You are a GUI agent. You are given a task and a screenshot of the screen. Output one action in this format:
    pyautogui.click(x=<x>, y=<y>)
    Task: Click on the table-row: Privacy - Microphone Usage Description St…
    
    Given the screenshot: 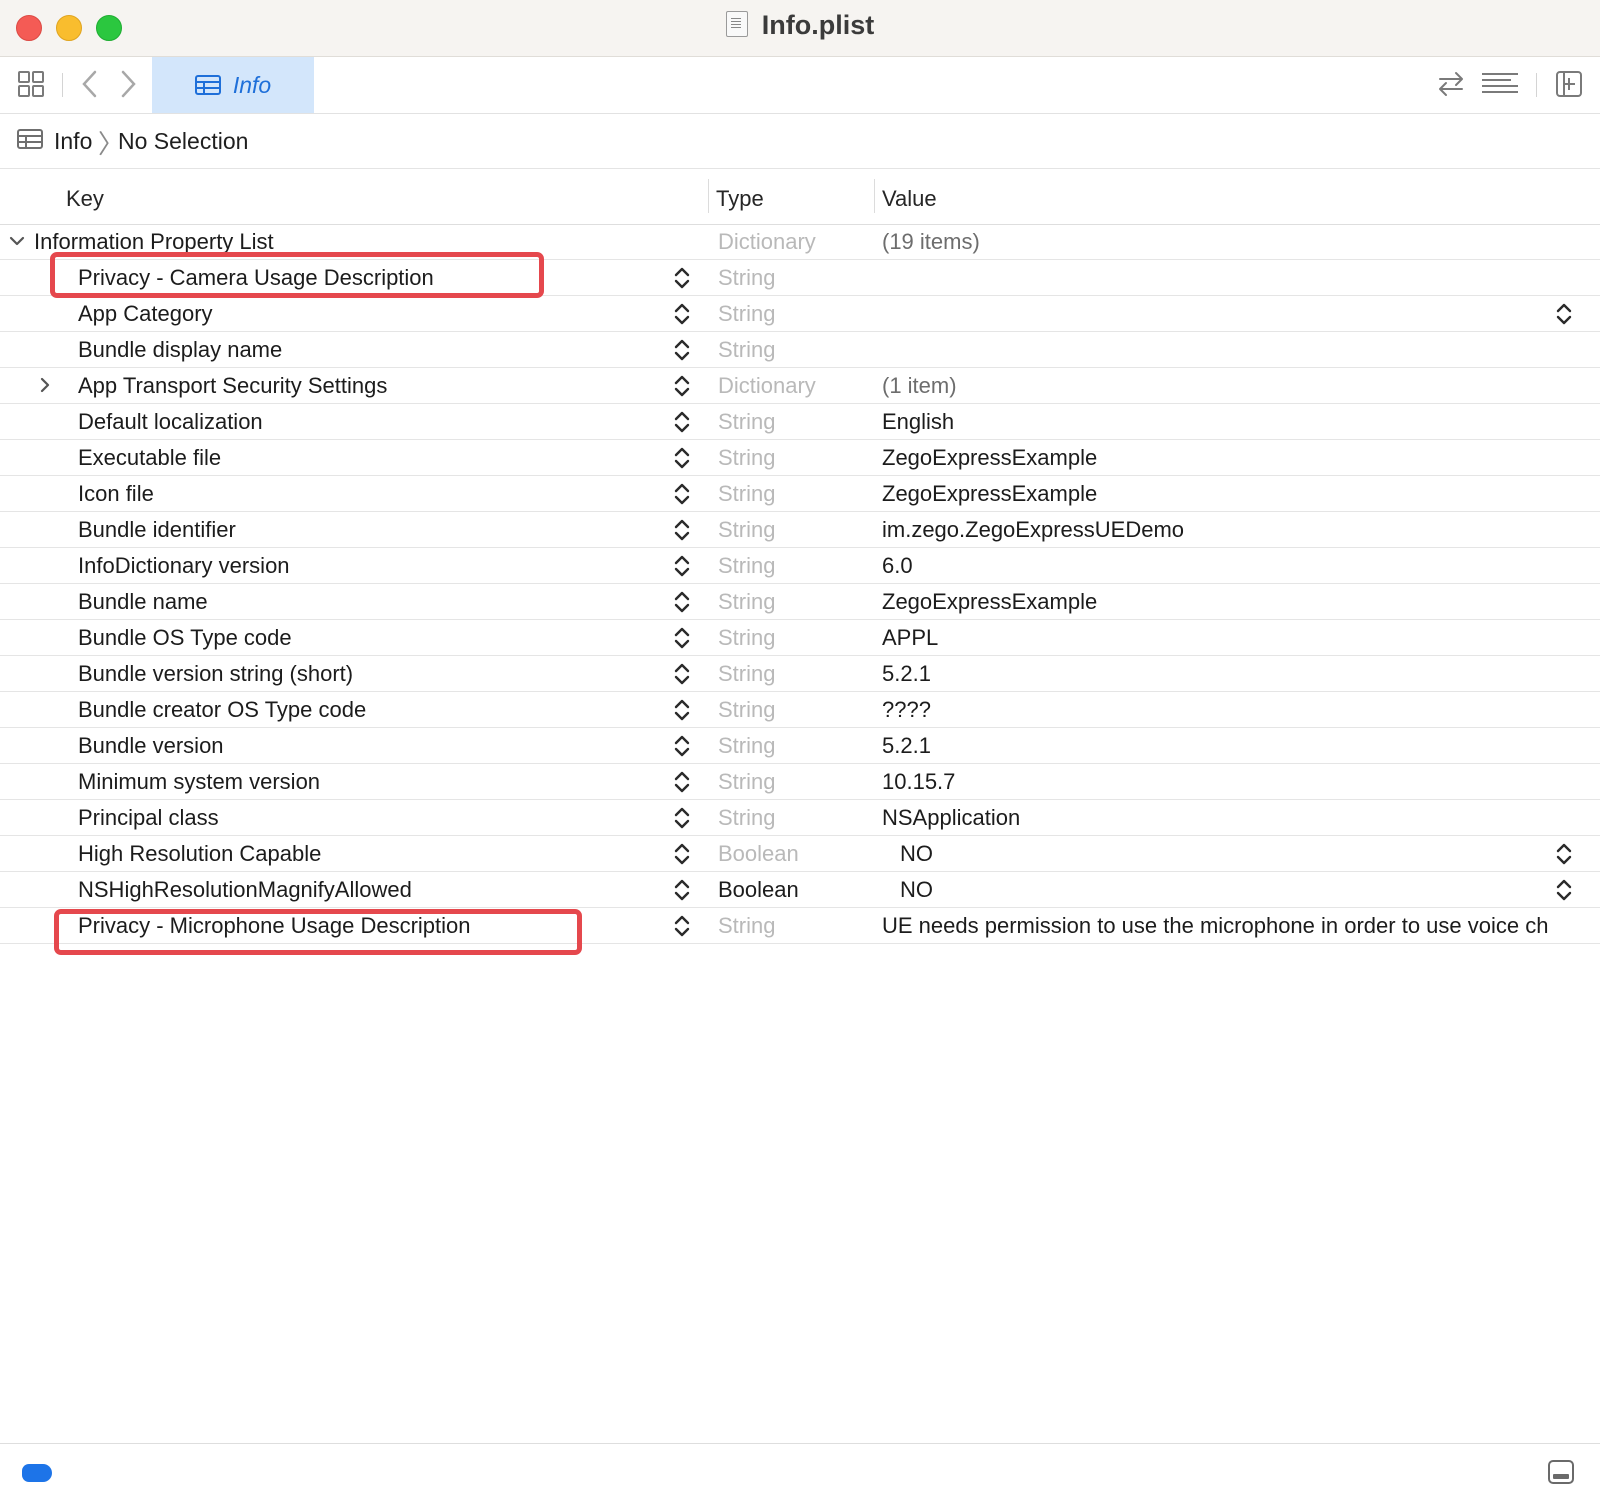 What is the action you would take?
    pyautogui.click(x=800, y=926)
    